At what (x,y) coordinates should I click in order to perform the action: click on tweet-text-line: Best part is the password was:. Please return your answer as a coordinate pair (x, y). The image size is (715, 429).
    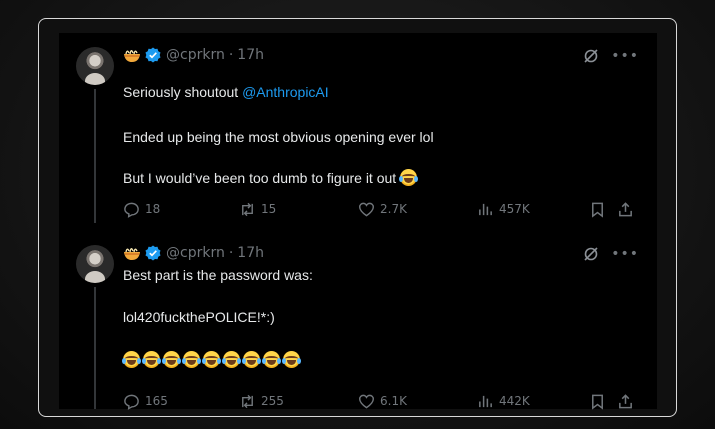
    Looking at the image, I should click on (218, 275).